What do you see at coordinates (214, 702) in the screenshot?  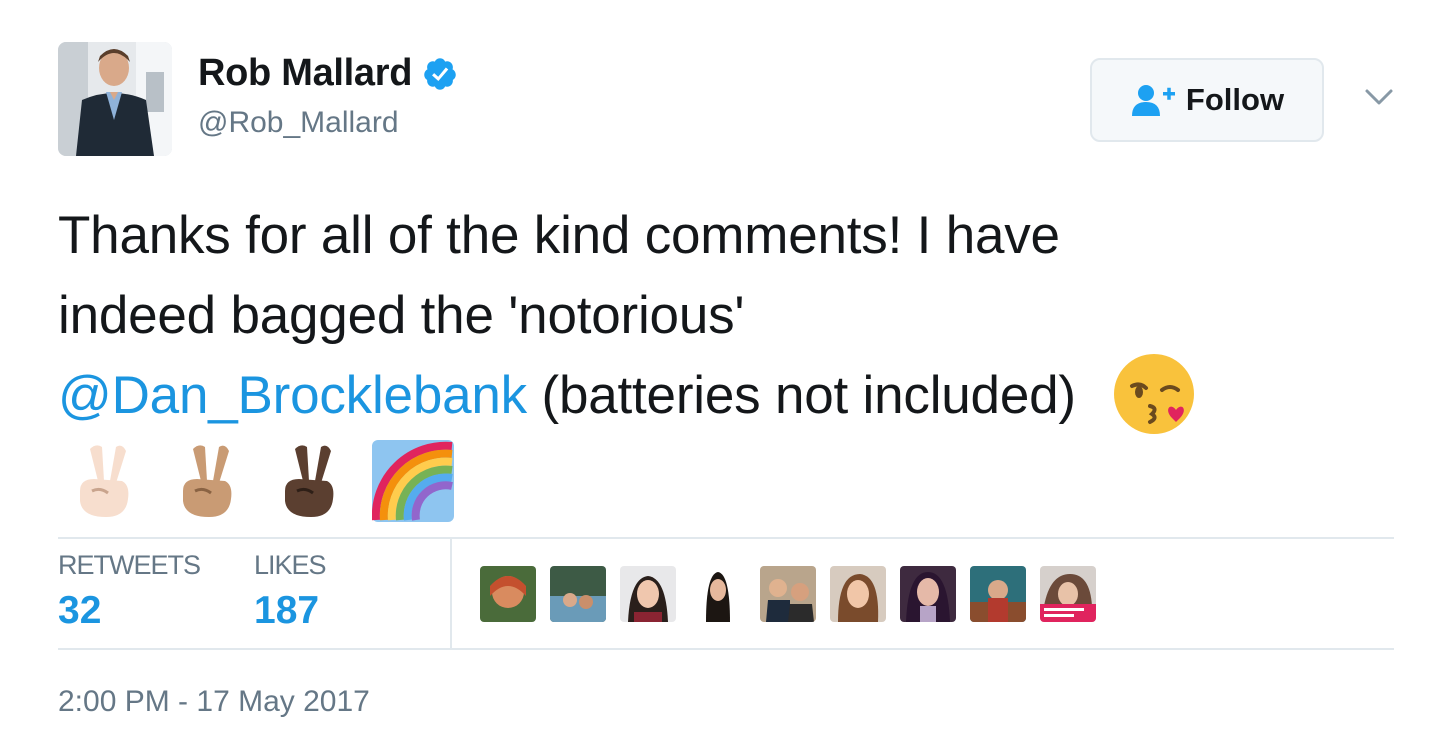 I see `tweet-timestamp: 2:00 PM - 17 May 2017` at bounding box center [214, 702].